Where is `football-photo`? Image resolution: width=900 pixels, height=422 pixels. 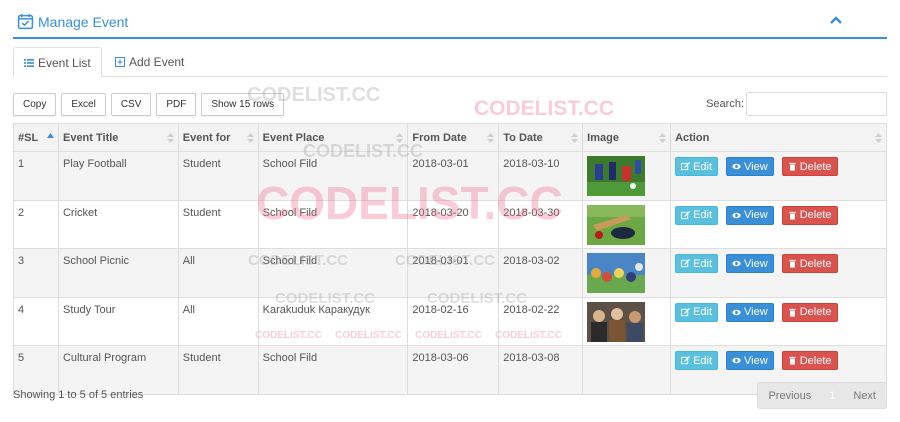
football-photo is located at coordinates (616, 176).